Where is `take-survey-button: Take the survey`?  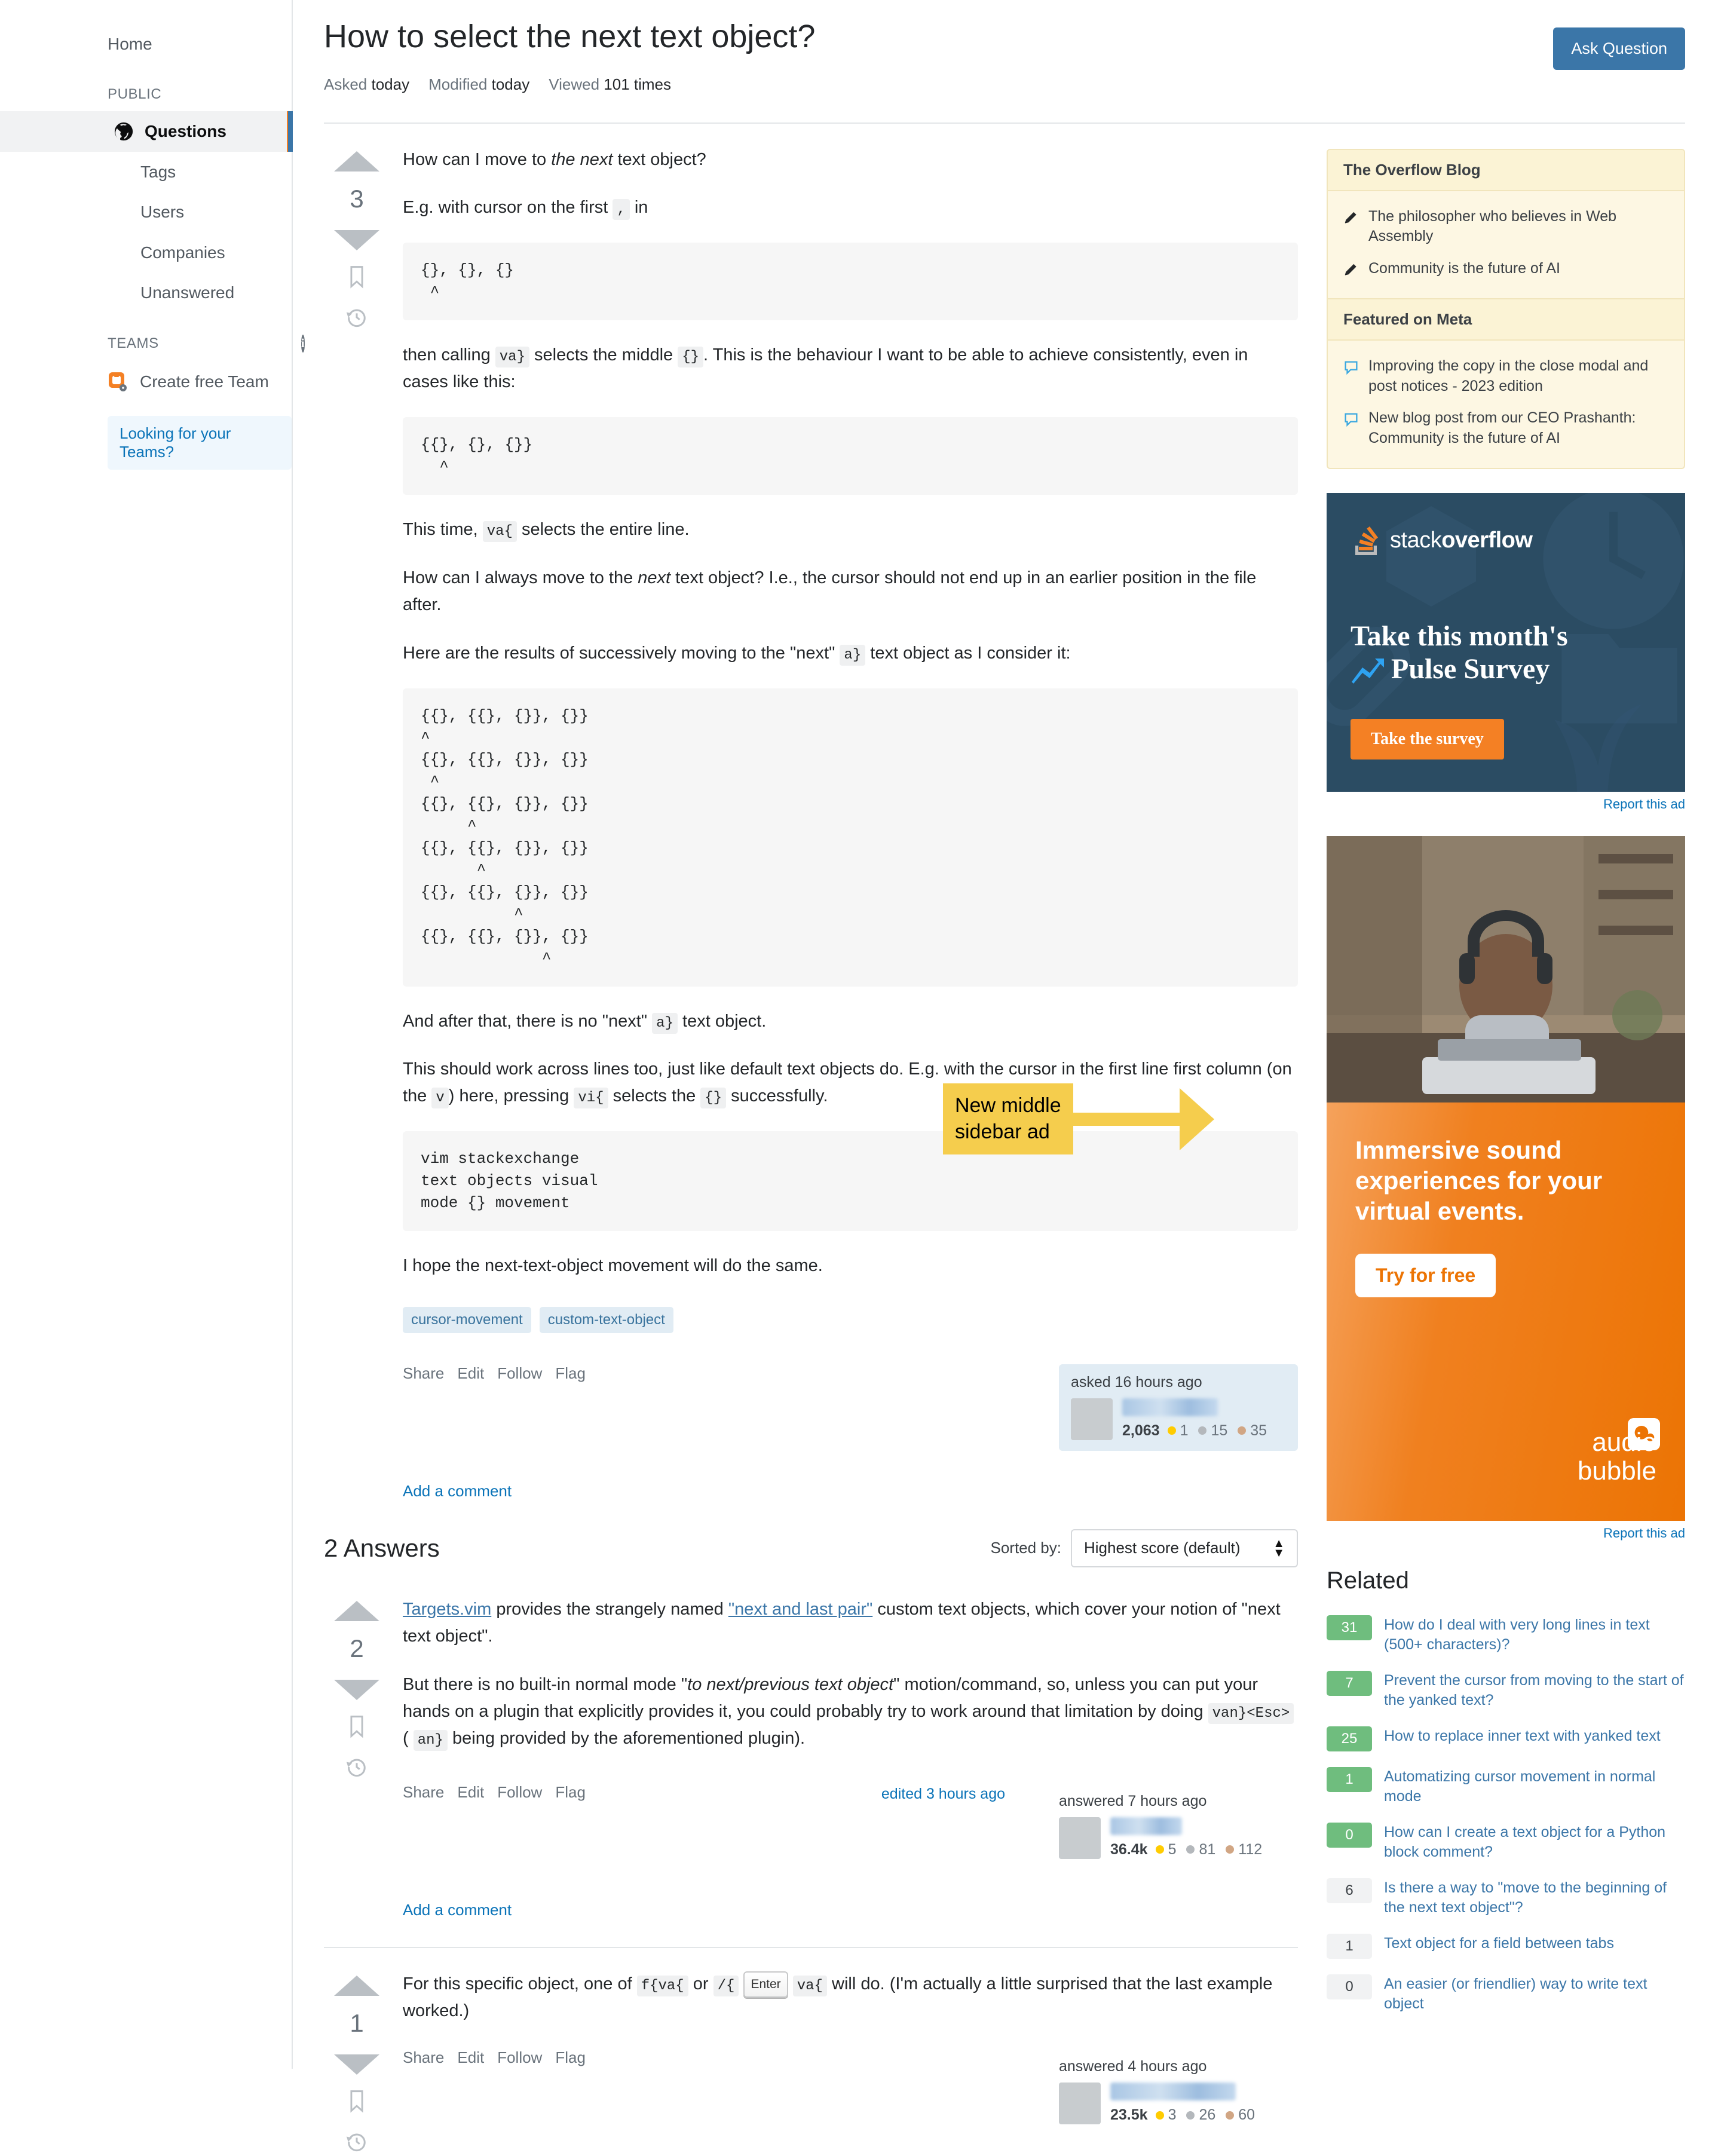
take-survey-button: Take the survey is located at coordinates (1428, 739).